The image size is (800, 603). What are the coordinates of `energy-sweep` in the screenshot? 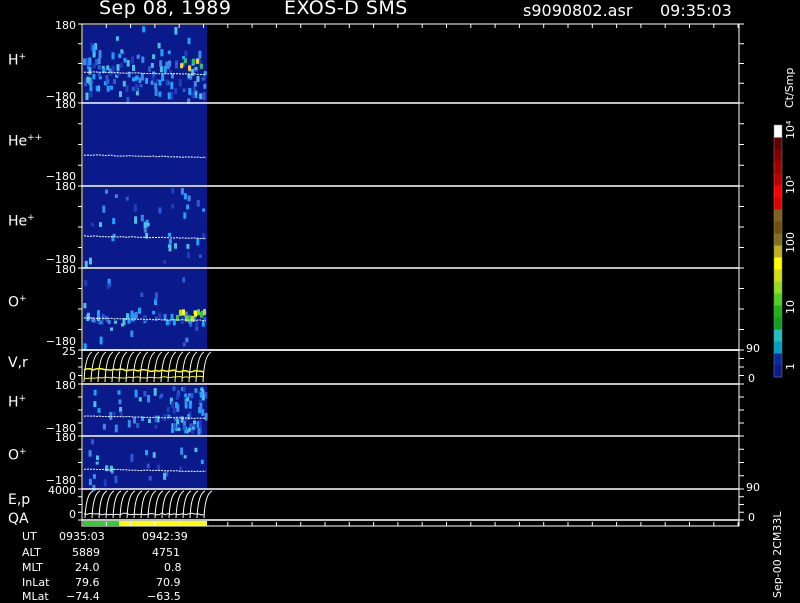 It's located at (208, 504).